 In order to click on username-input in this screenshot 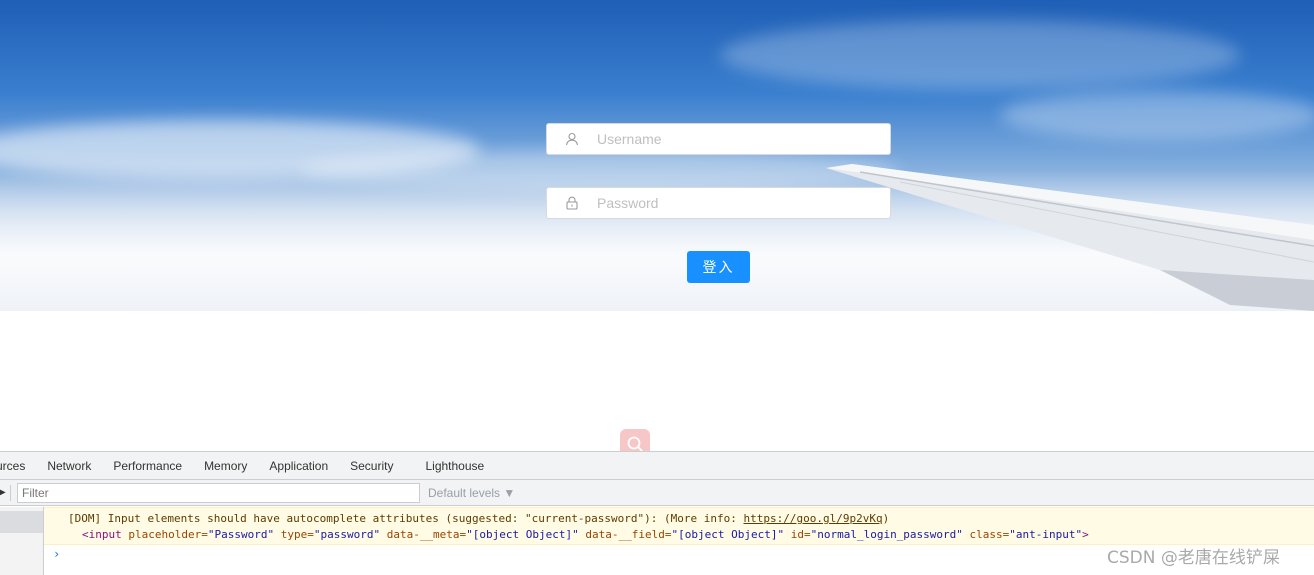, I will do `click(737, 139)`.